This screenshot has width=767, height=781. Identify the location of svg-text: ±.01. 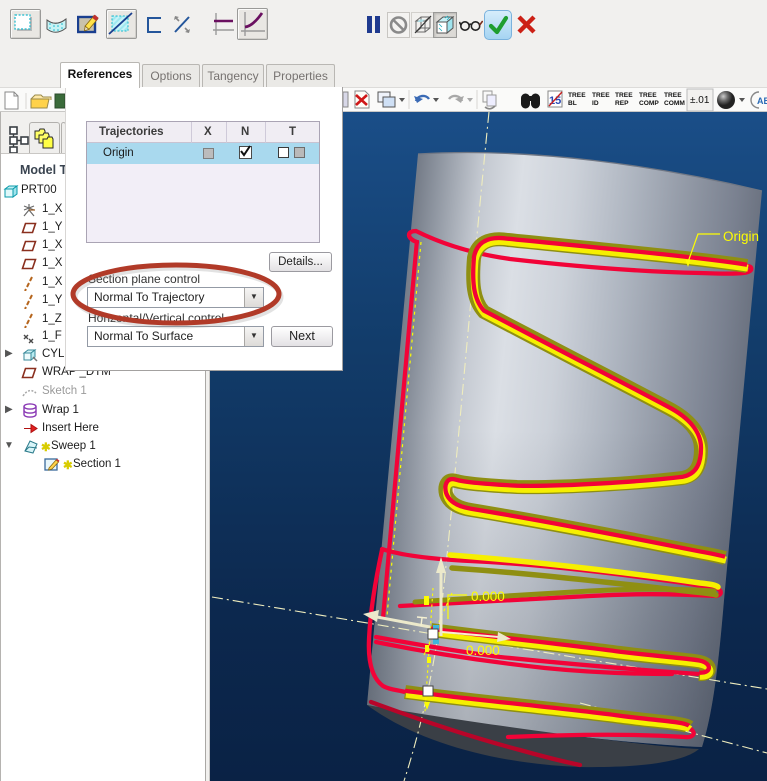
(700, 100).